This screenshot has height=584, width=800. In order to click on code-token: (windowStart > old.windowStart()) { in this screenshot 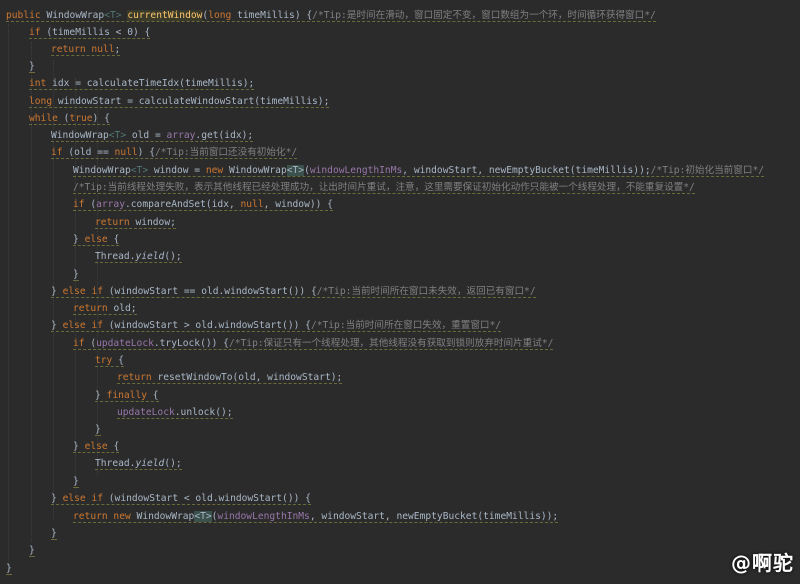, I will do `click(209, 325)`.